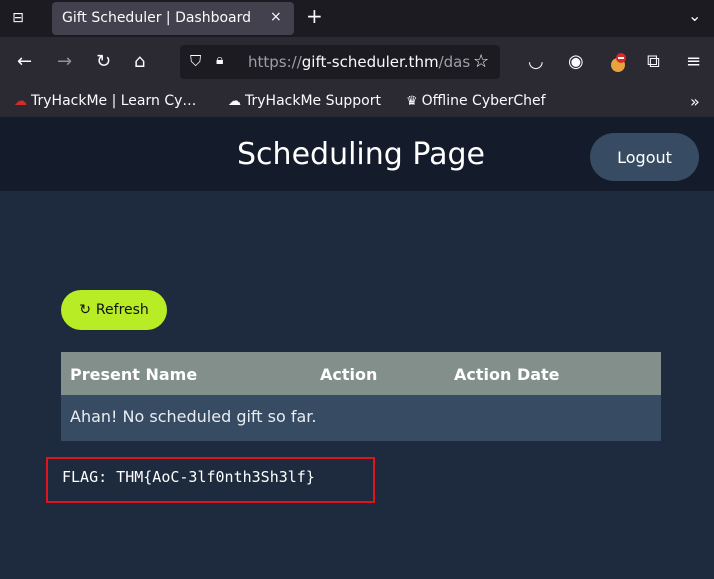  Describe the element at coordinates (357, 154) in the screenshot. I see `page-header: Scheduling Page Logout` at that location.